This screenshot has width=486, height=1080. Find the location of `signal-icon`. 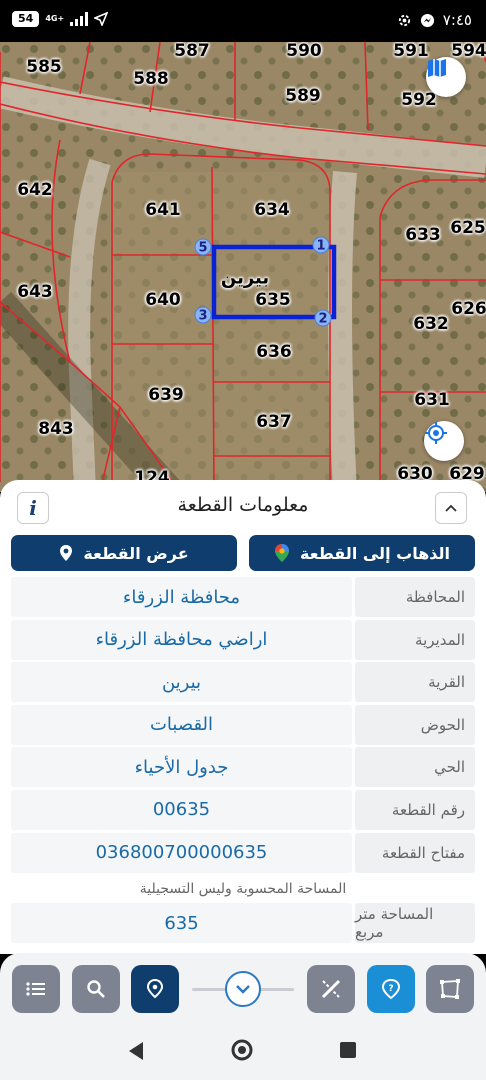

signal-icon is located at coordinates (79, 19).